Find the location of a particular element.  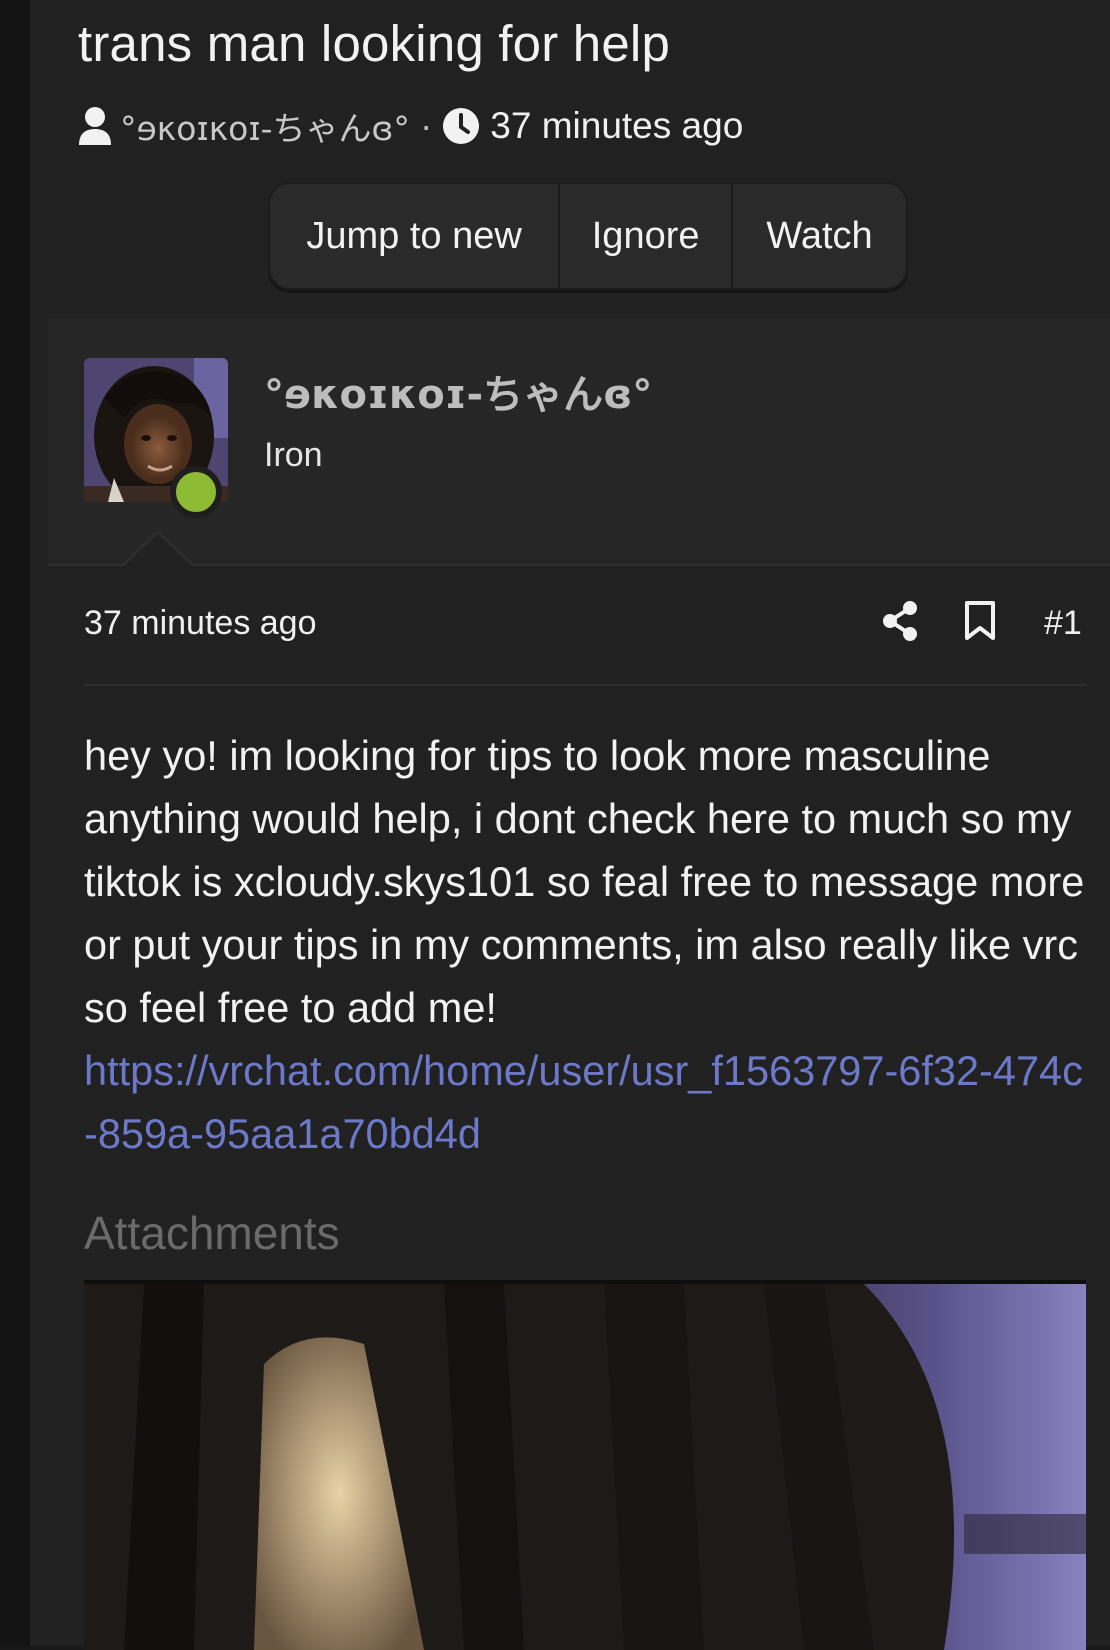

attachments-heading: Attachments is located at coordinates (212, 1233).